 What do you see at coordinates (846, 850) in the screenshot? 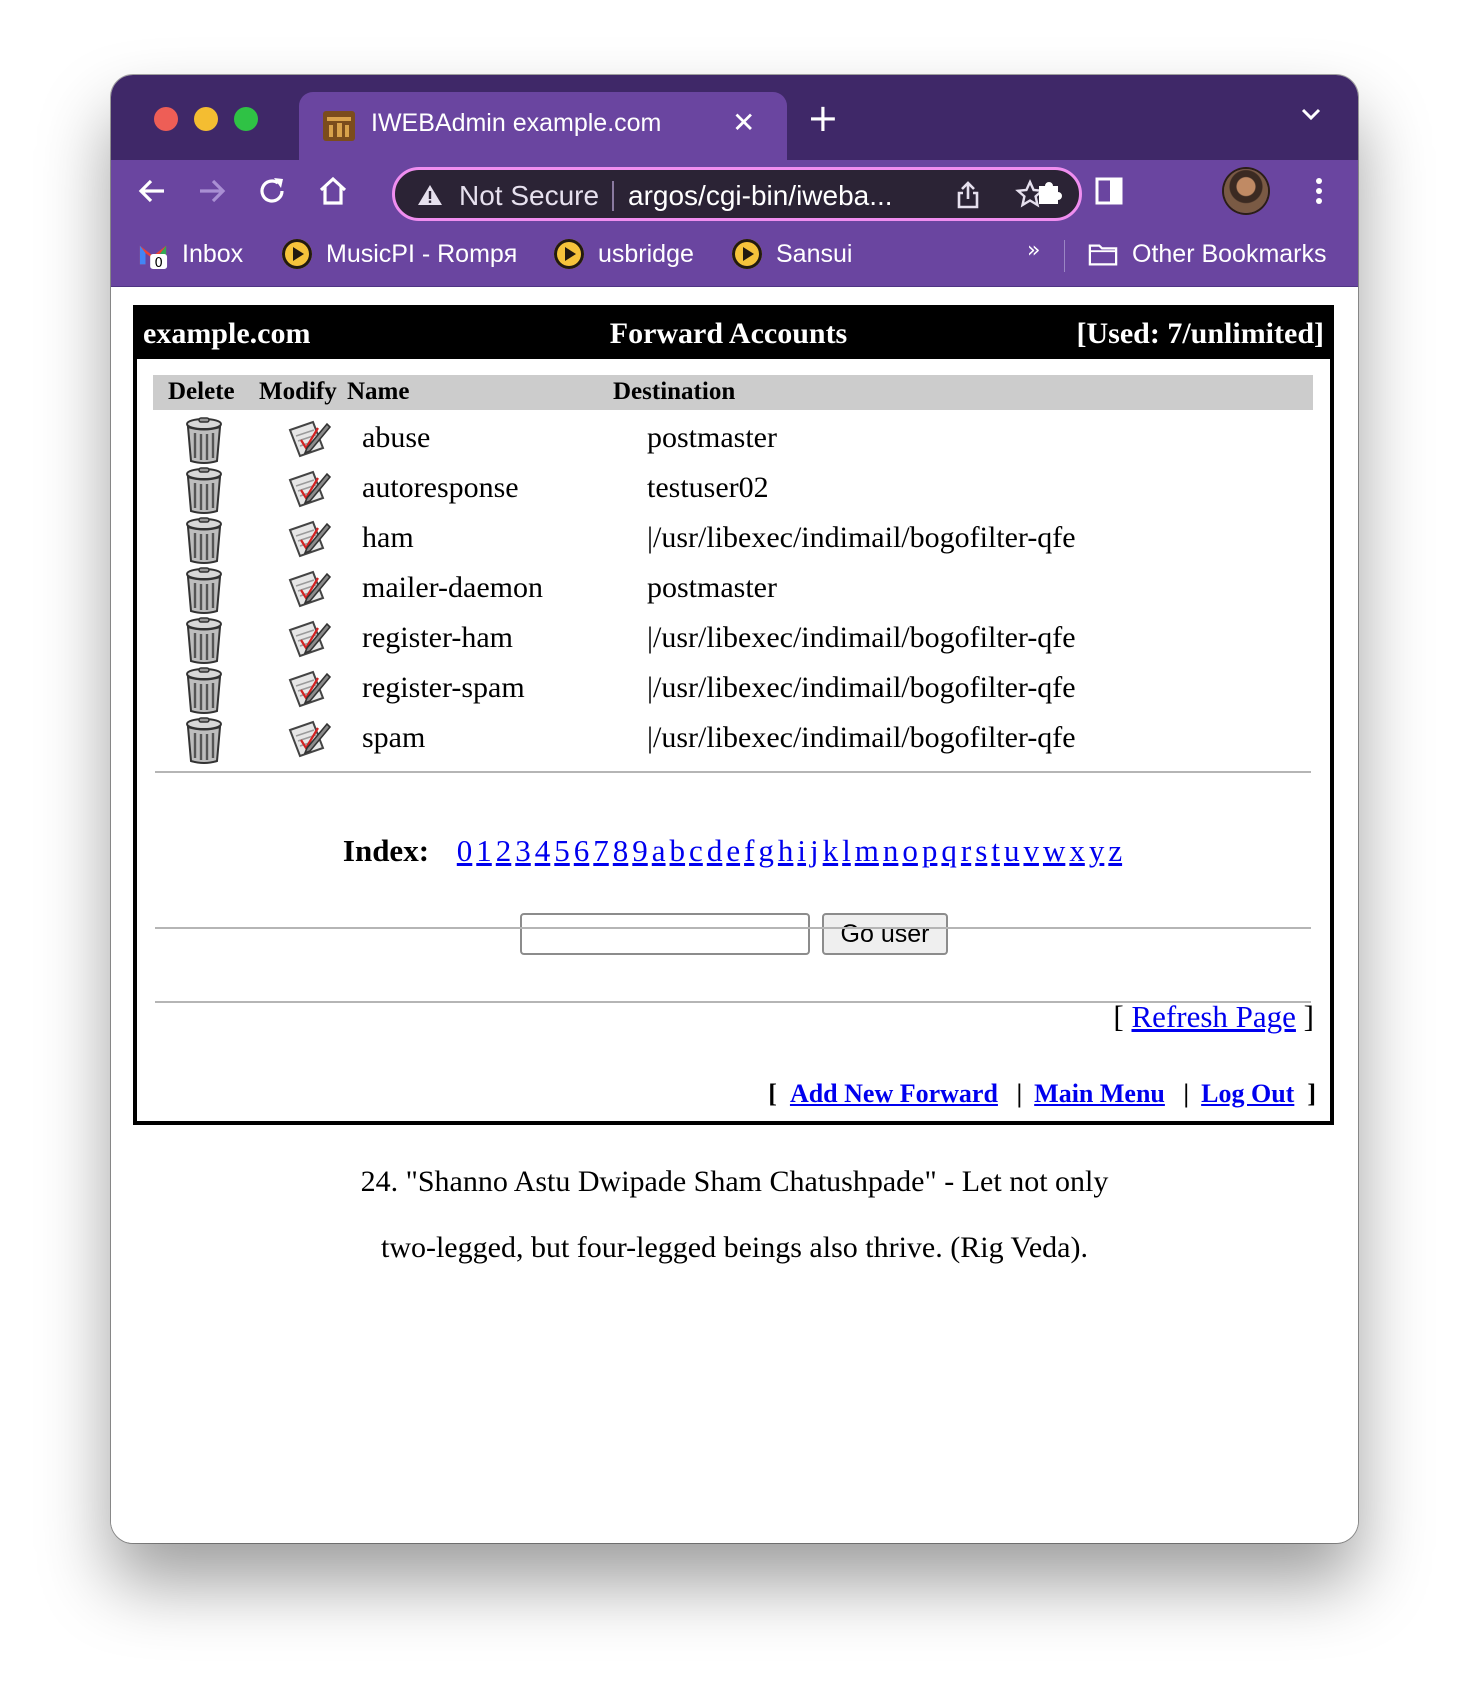
I see `index-link: l` at bounding box center [846, 850].